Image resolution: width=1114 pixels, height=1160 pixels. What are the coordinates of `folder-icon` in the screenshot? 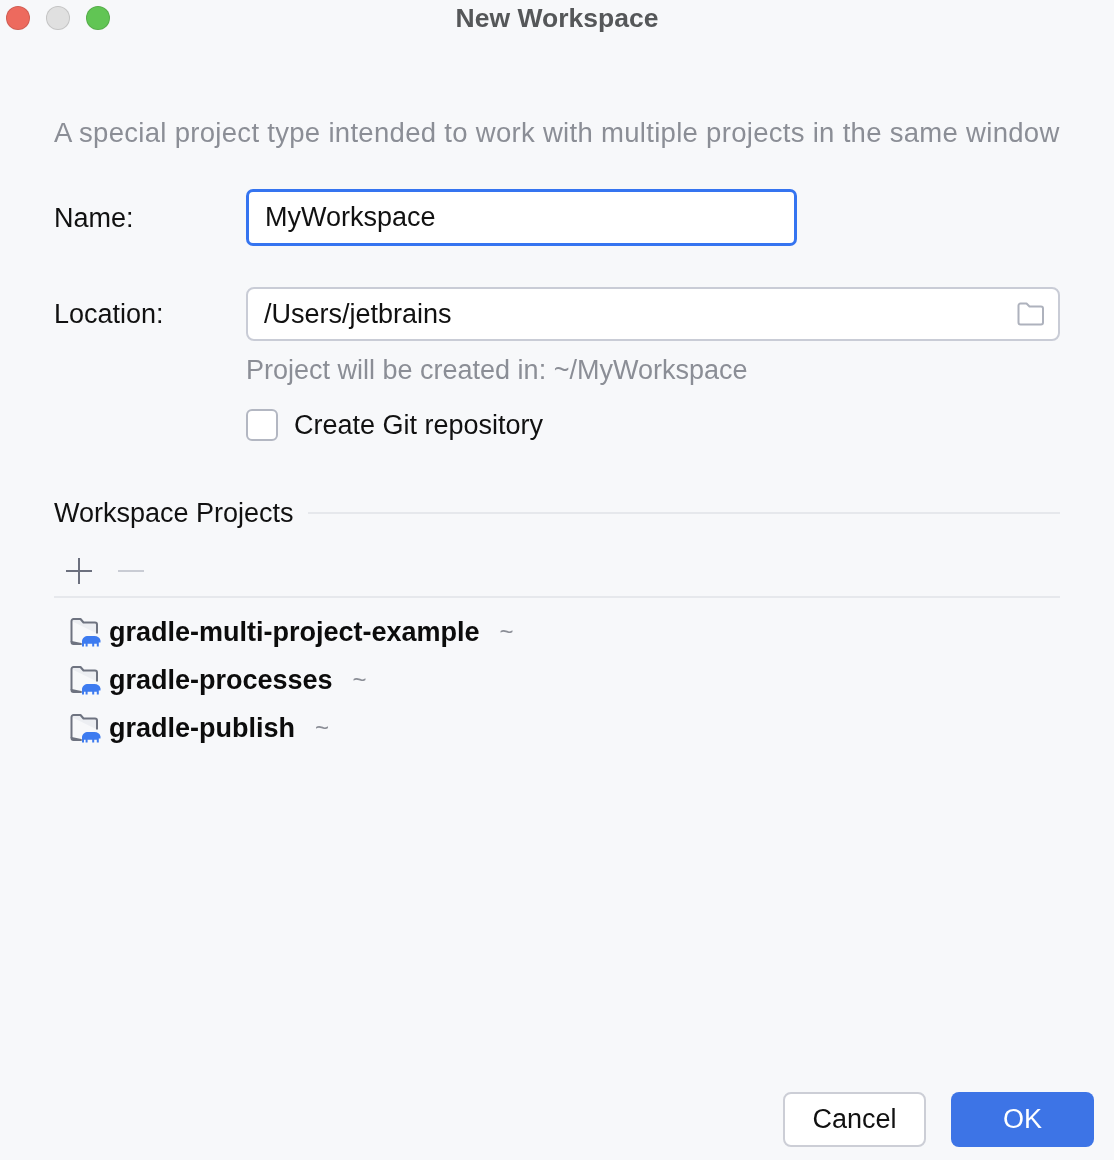 It's located at (1031, 314).